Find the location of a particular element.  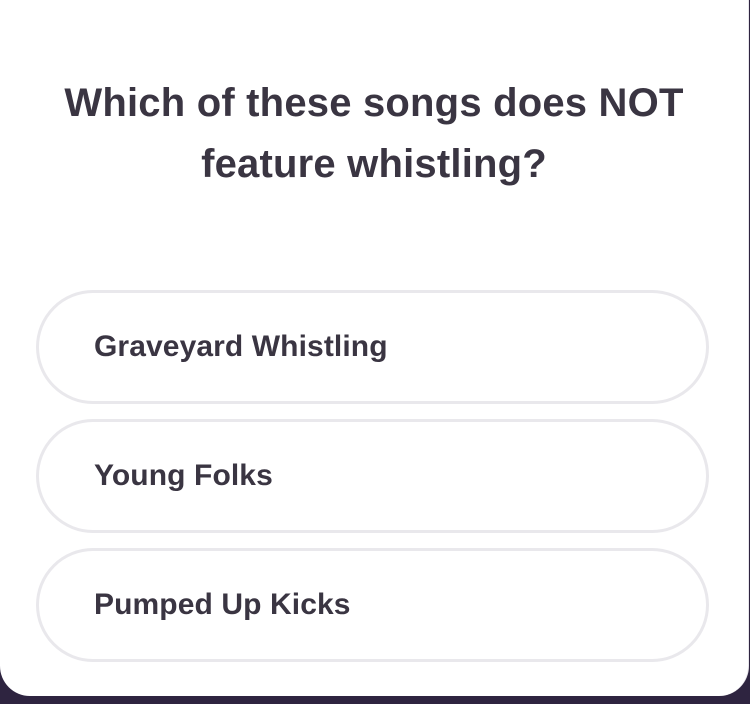

answer-option-graveyard-whistling: Graveyard Whistling is located at coordinates (372, 347).